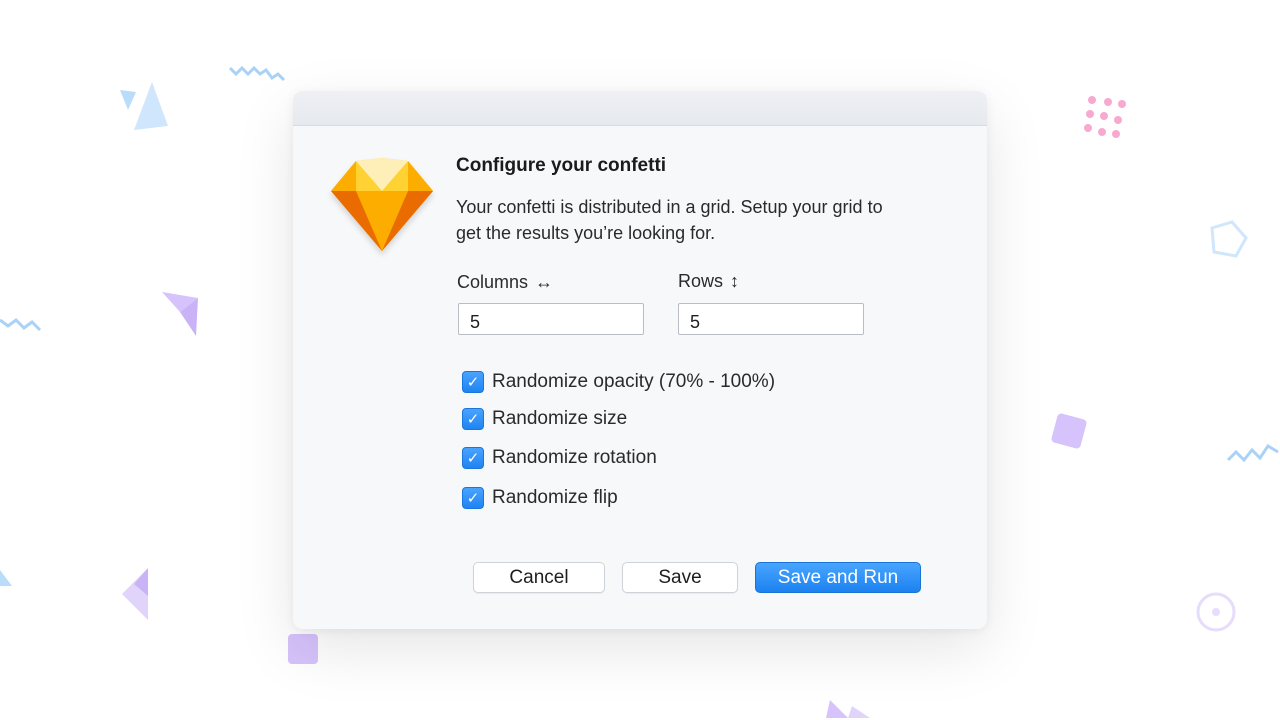  Describe the element at coordinates (561, 165) in the screenshot. I see `dialog-title: Configure your confetti` at that location.